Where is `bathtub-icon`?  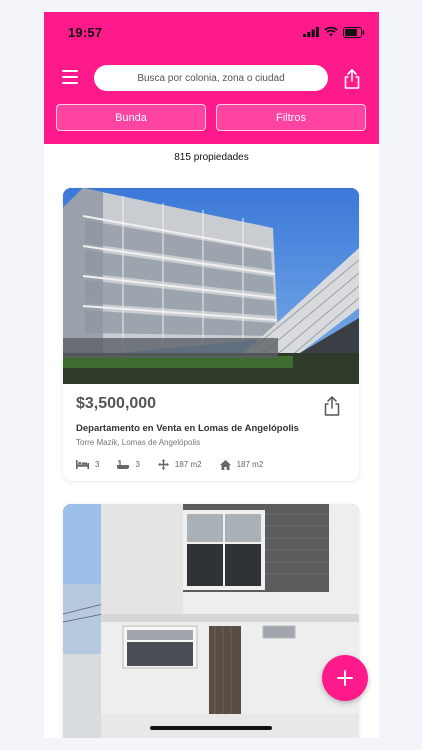
bathtub-icon is located at coordinates (123, 464).